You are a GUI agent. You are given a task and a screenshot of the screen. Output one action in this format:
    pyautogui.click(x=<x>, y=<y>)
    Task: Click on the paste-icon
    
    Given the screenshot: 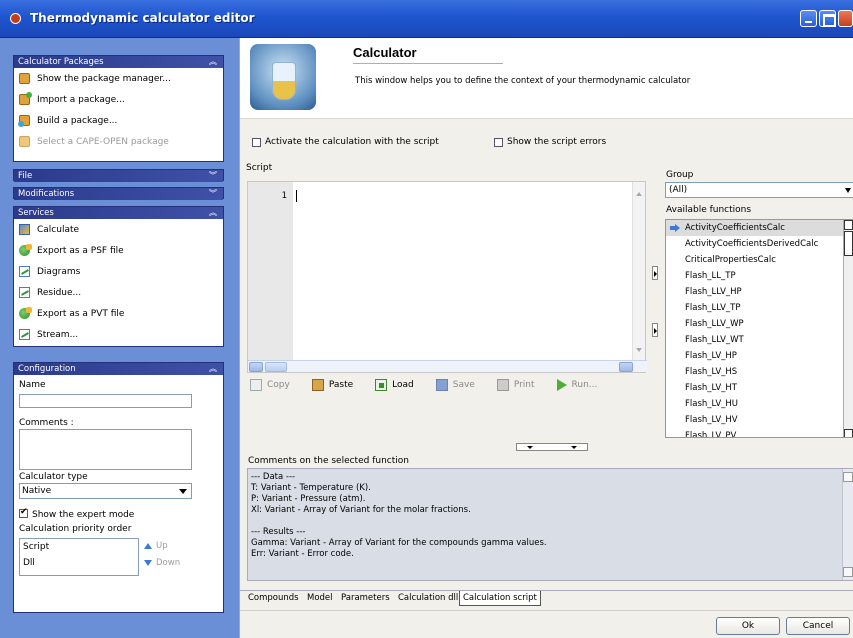 What is the action you would take?
    pyautogui.click(x=317, y=385)
    